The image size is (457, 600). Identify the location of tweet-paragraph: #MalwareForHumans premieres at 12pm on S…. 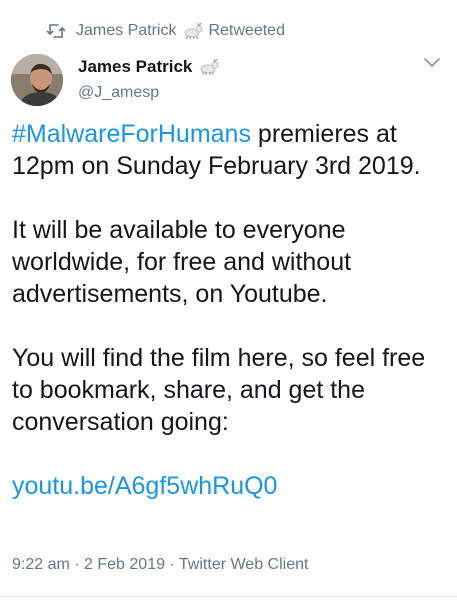
(229, 150).